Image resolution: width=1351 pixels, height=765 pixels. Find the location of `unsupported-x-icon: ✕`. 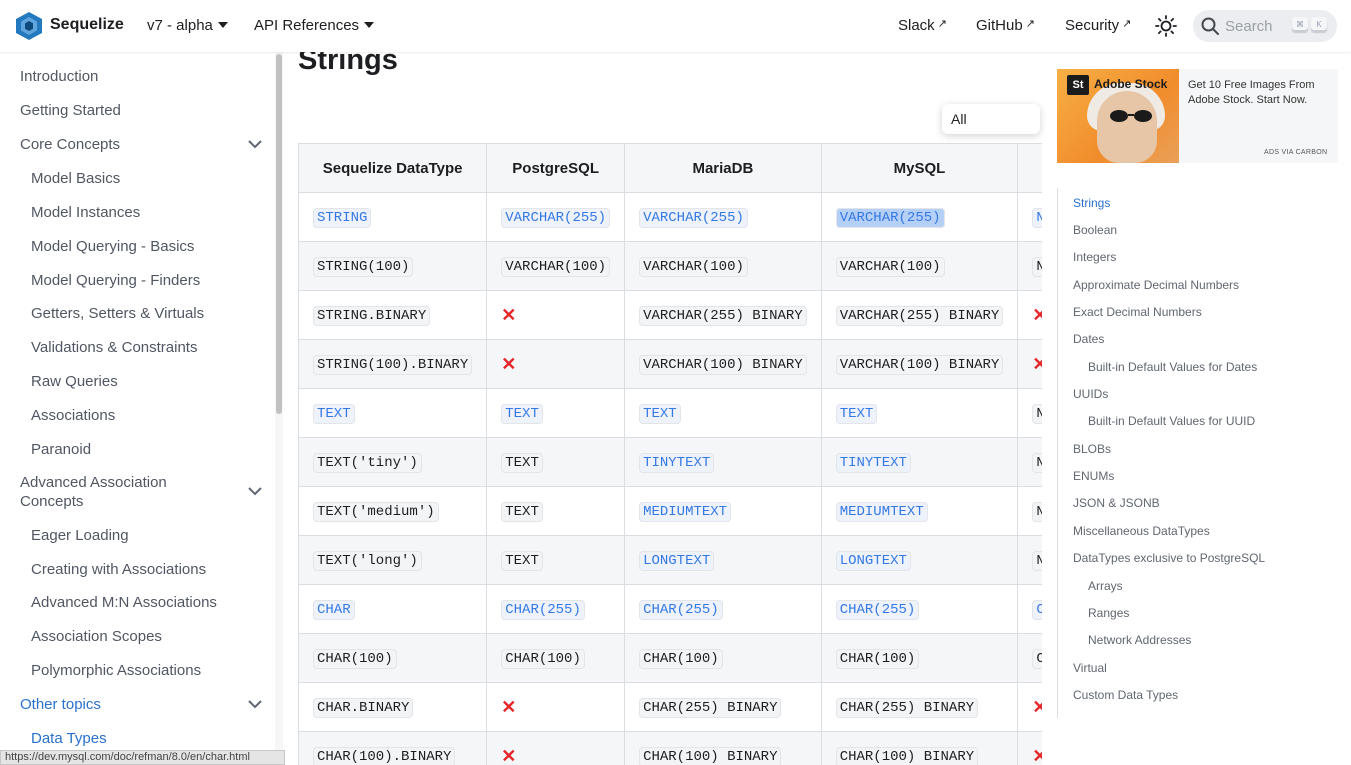

unsupported-x-icon: ✕ is located at coordinates (1037, 706).